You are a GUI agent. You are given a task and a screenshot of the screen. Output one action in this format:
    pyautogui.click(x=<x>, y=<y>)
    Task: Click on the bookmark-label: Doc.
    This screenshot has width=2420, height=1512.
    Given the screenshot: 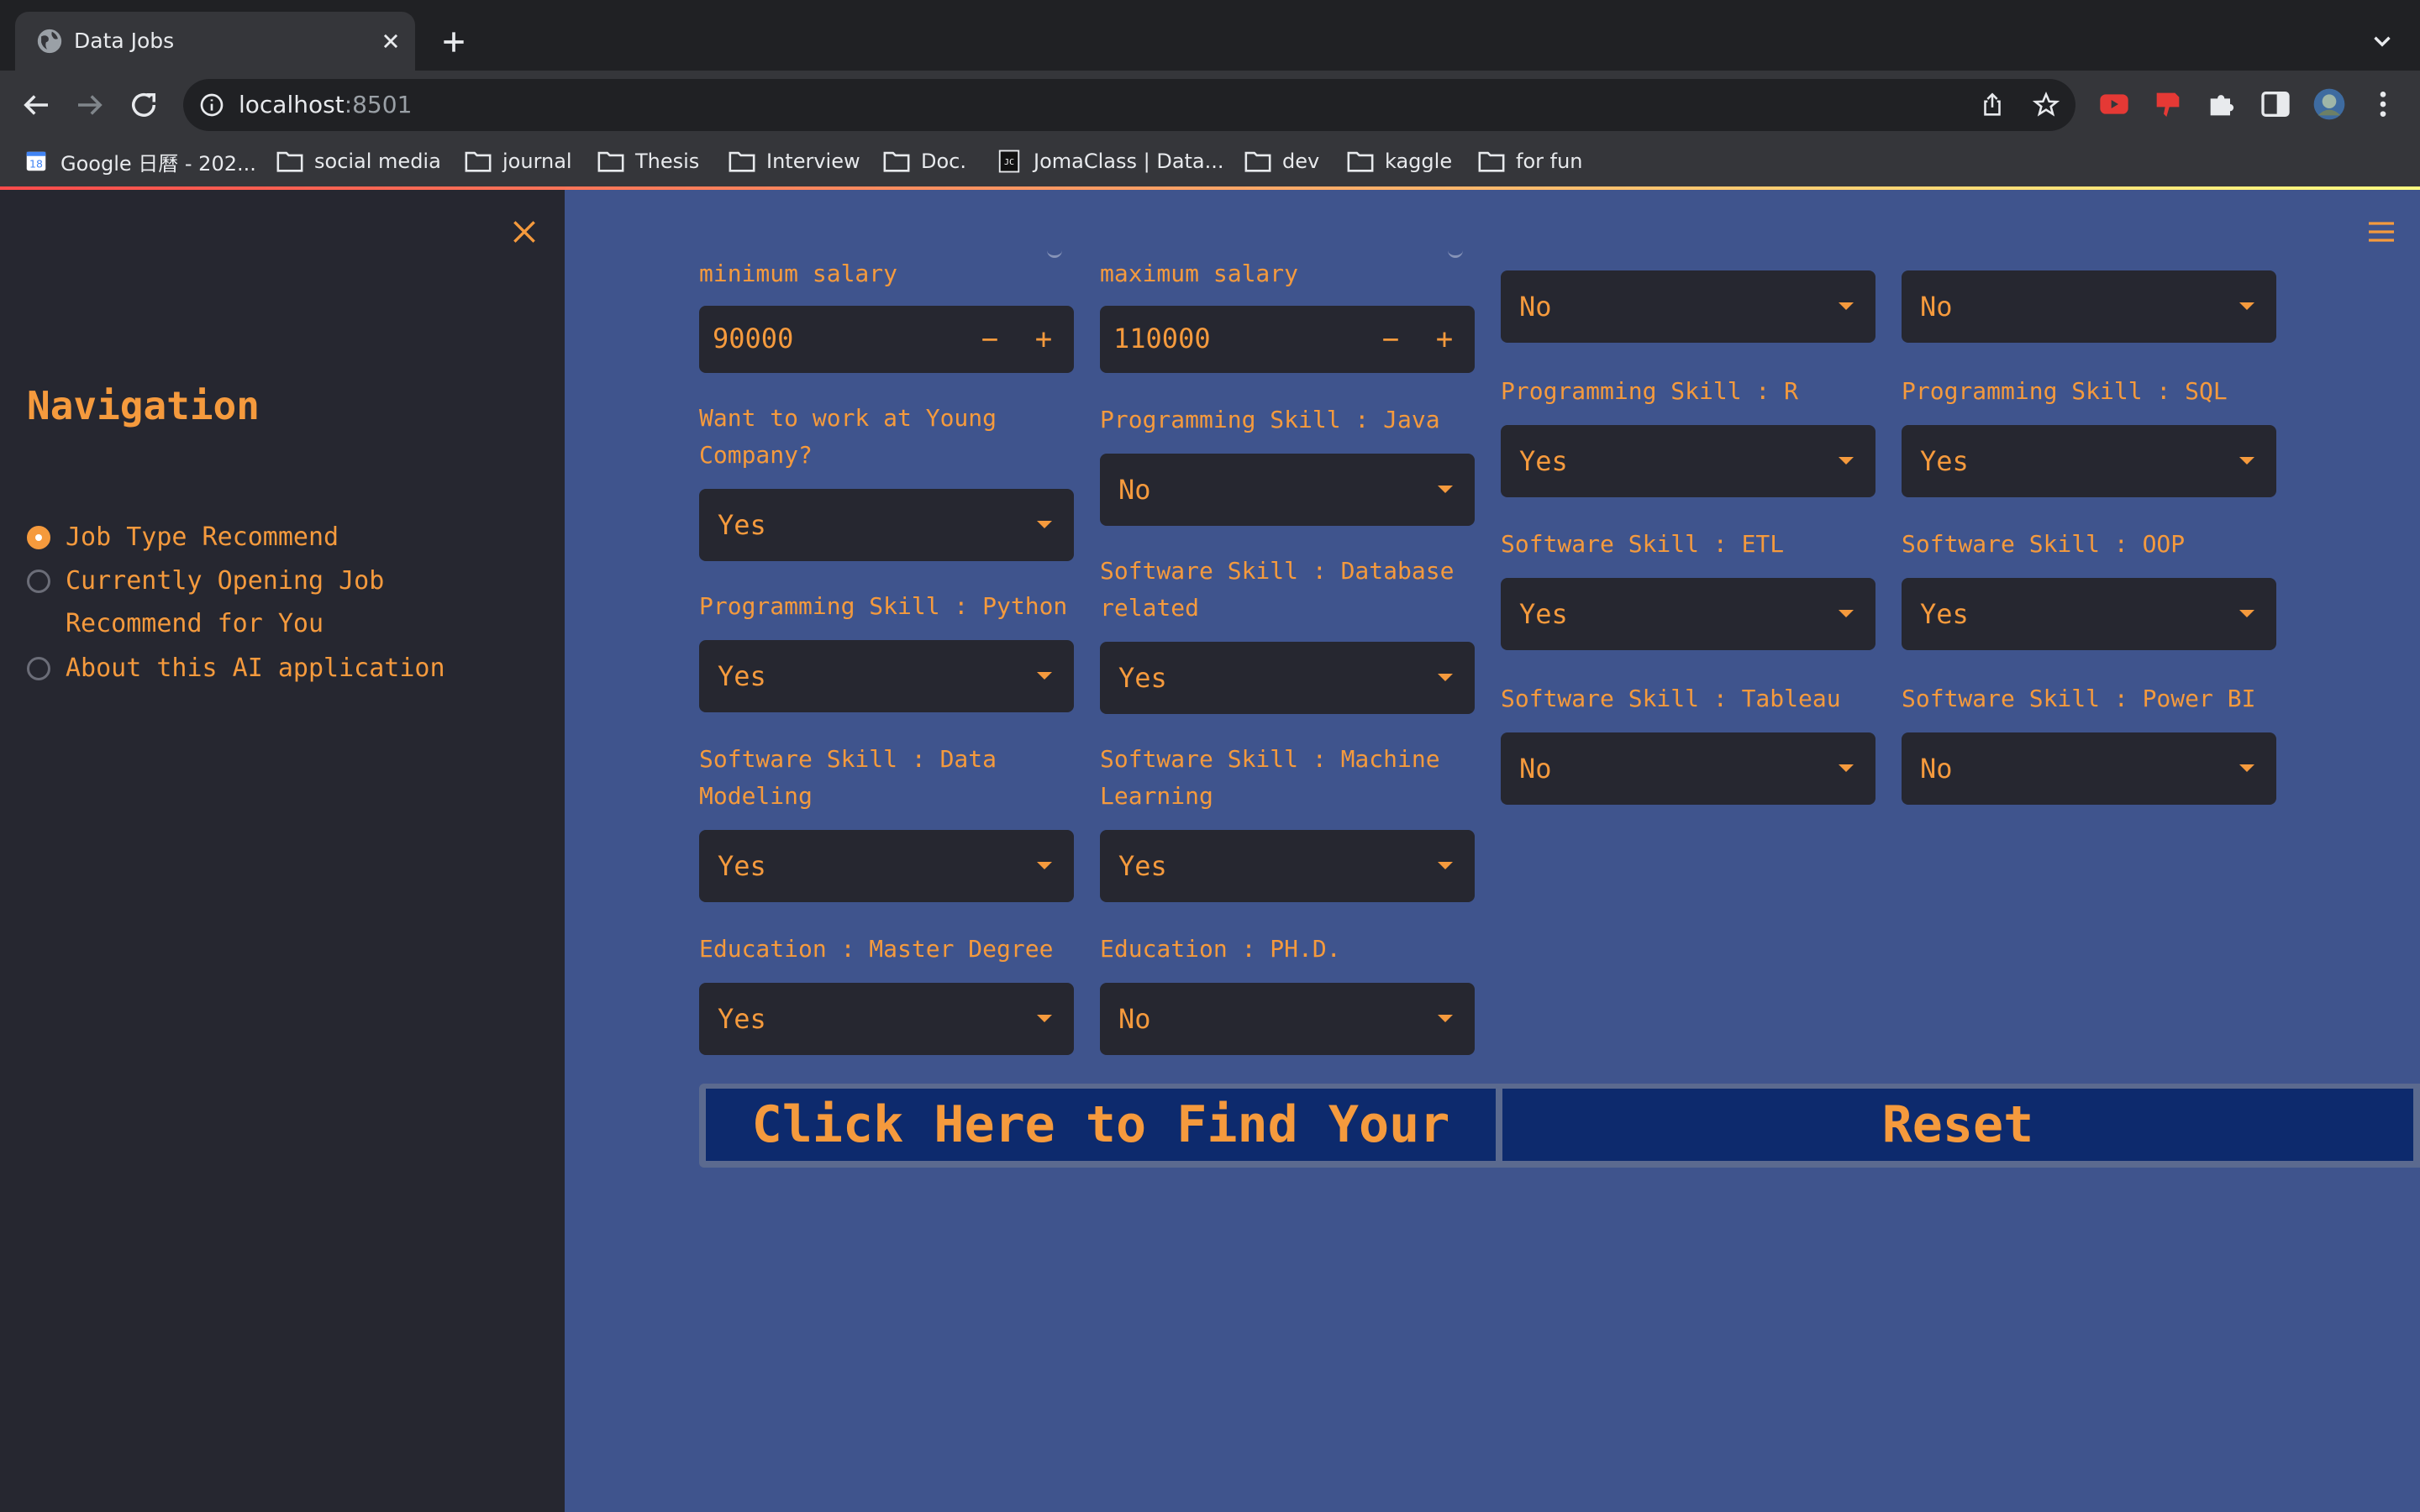 What is the action you would take?
    pyautogui.click(x=943, y=161)
    